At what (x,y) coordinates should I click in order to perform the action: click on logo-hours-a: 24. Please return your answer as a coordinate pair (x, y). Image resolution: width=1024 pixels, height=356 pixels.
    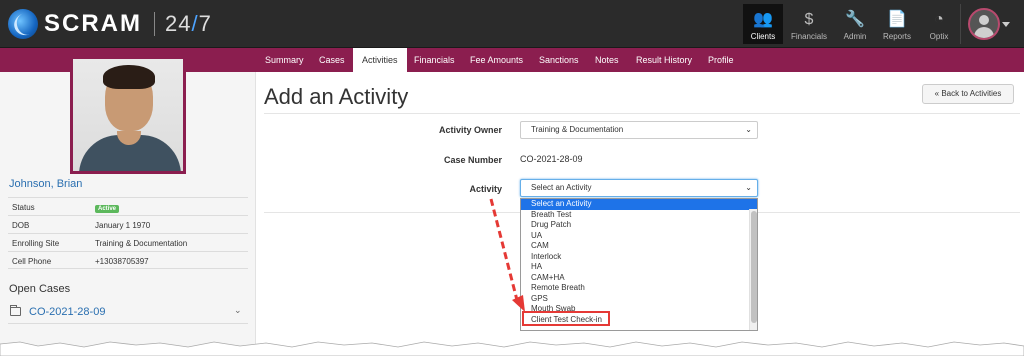
    Looking at the image, I should click on (178, 23).